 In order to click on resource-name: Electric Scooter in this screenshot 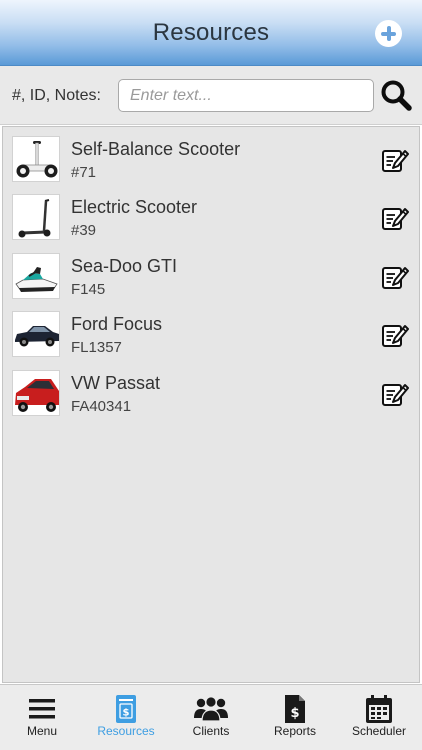, I will do `click(134, 207)`.